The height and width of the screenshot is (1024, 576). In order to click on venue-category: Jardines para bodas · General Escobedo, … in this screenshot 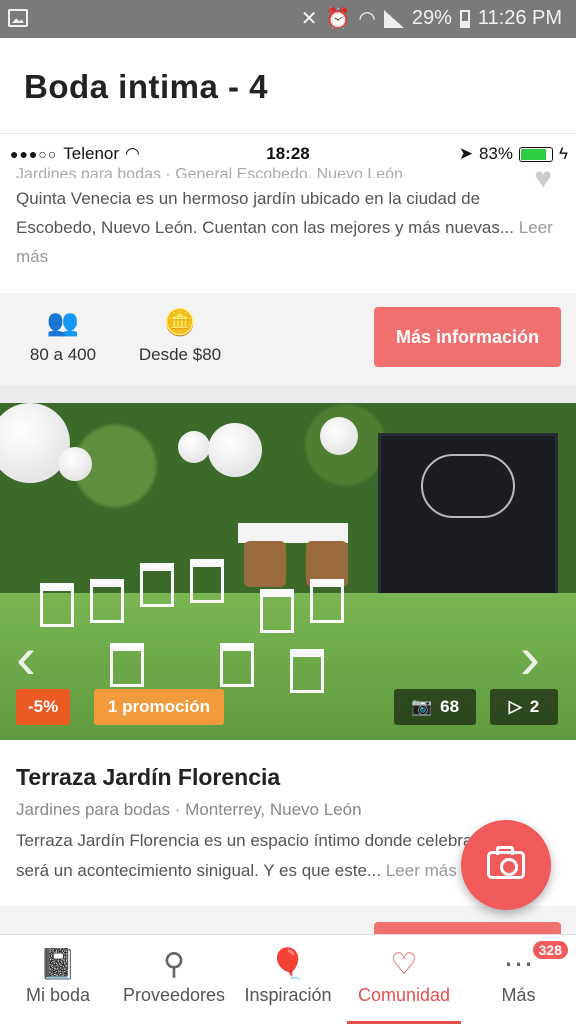, I will do `click(209, 172)`.